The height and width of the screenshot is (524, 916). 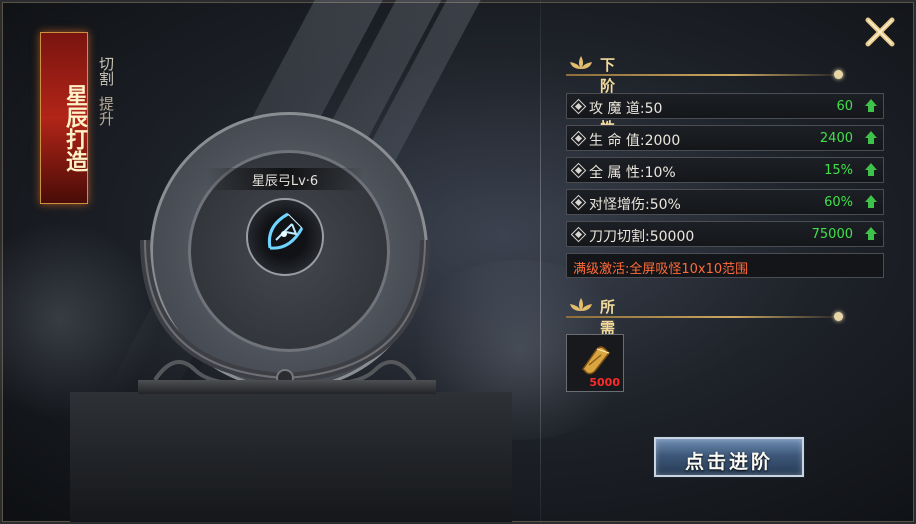 What do you see at coordinates (836, 138) in the screenshot?
I see `attribute-next-value: 2400` at bounding box center [836, 138].